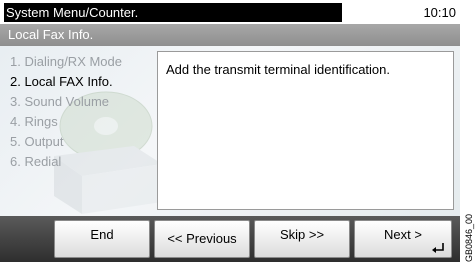  What do you see at coordinates (173, 12) in the screenshot?
I see `screen-title: System Menu/Counter.` at bounding box center [173, 12].